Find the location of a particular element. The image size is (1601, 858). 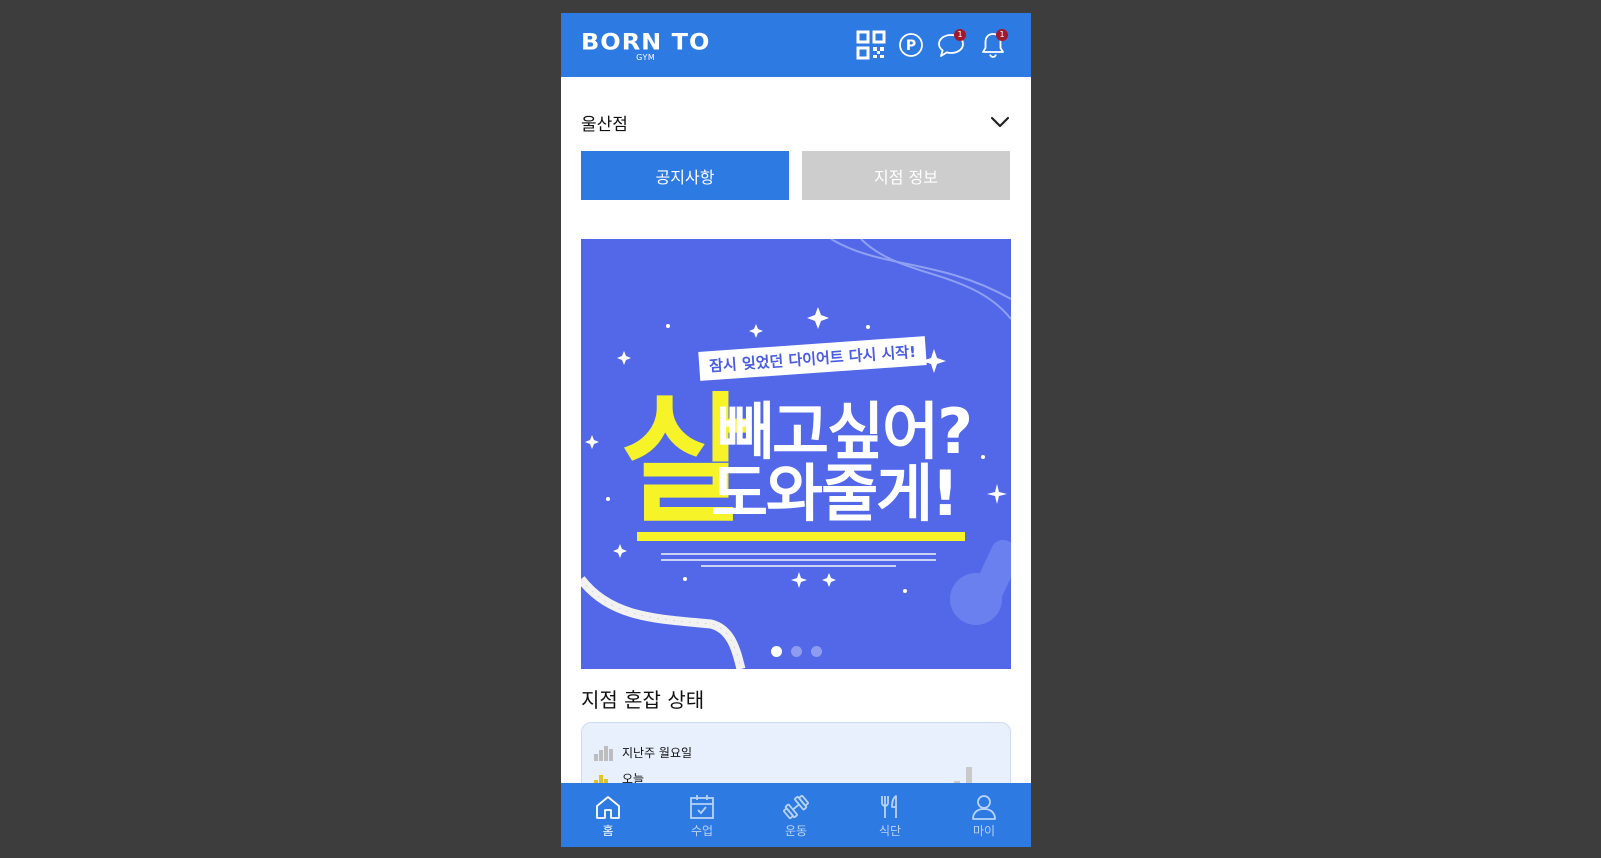

fork-knife-icon is located at coordinates (889, 806).